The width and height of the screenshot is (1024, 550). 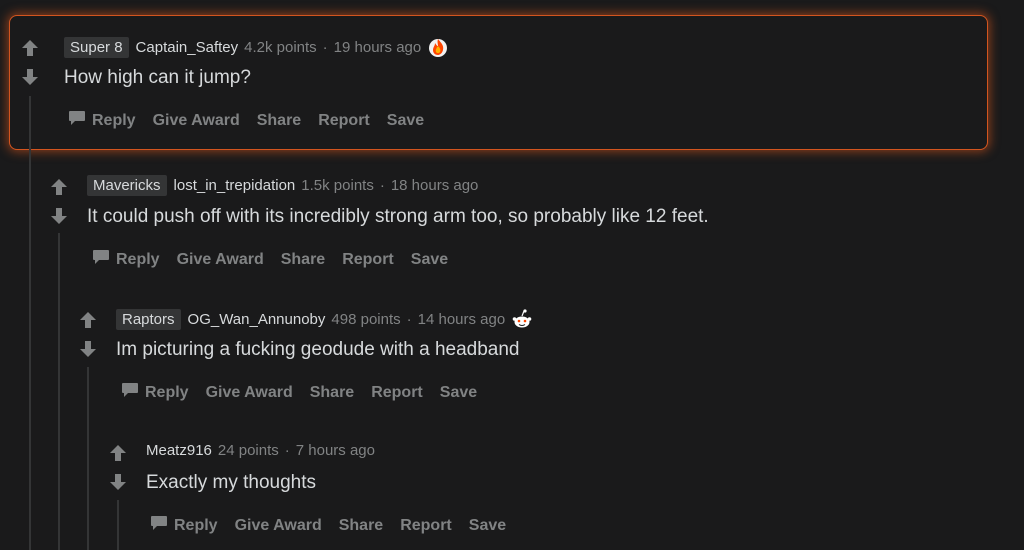 What do you see at coordinates (280, 47) in the screenshot?
I see `points: 4.2k points` at bounding box center [280, 47].